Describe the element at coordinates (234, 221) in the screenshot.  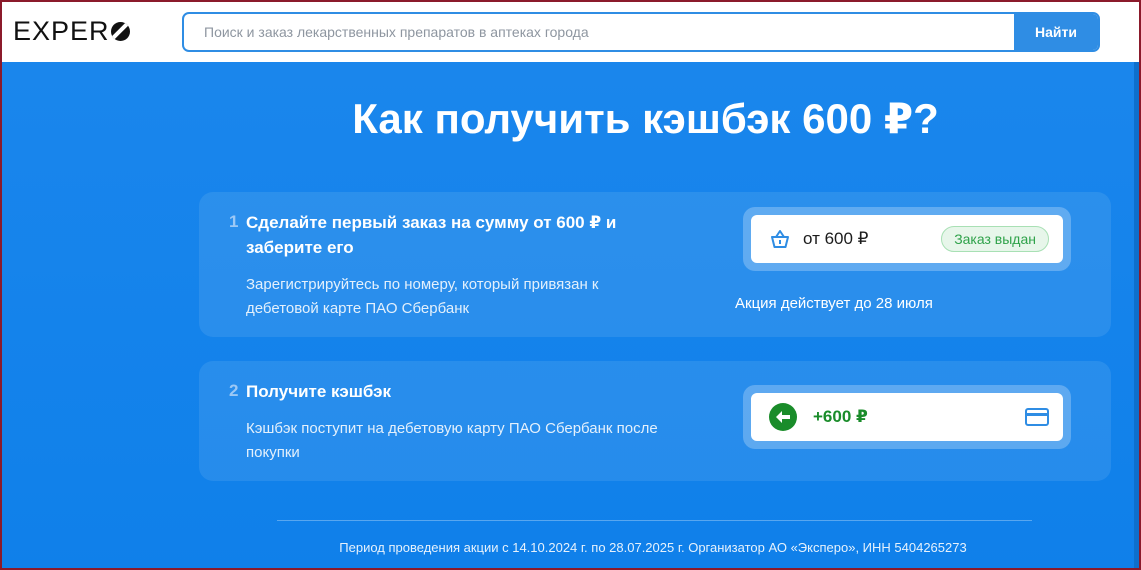
I see `step-number: 1` at that location.